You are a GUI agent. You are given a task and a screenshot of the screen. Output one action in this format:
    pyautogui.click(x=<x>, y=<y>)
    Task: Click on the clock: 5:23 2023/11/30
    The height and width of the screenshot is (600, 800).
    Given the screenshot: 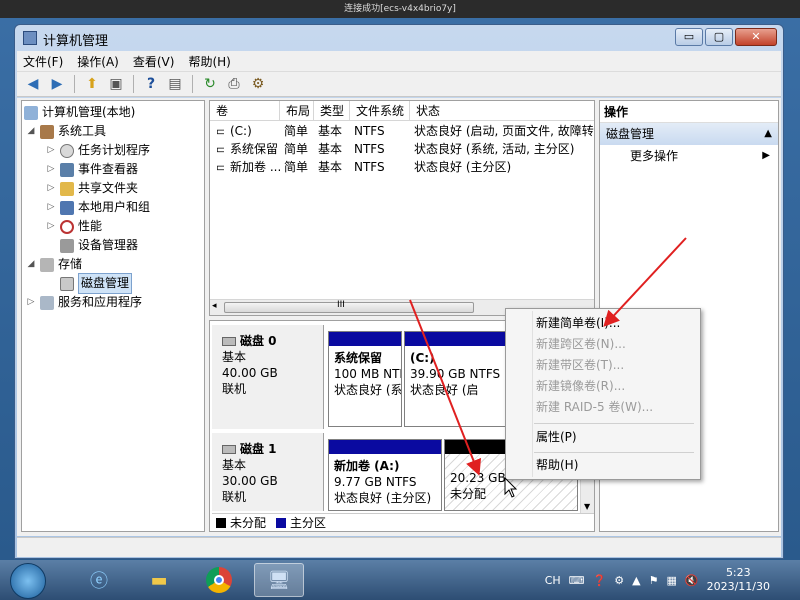 What is the action you would take?
    pyautogui.click(x=738, y=580)
    